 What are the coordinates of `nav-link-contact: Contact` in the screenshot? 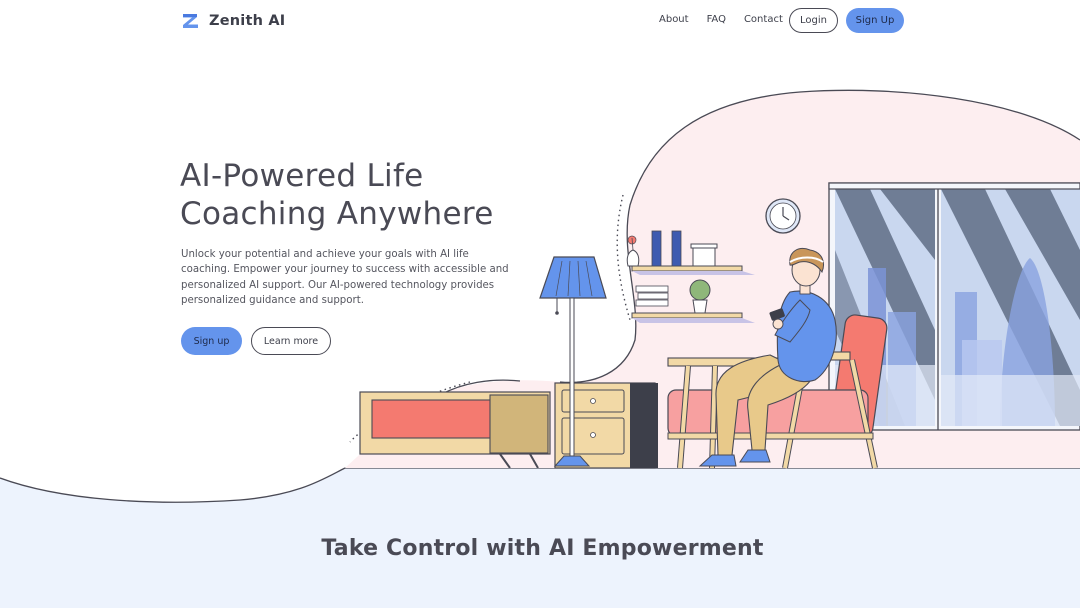 It's located at (763, 19).